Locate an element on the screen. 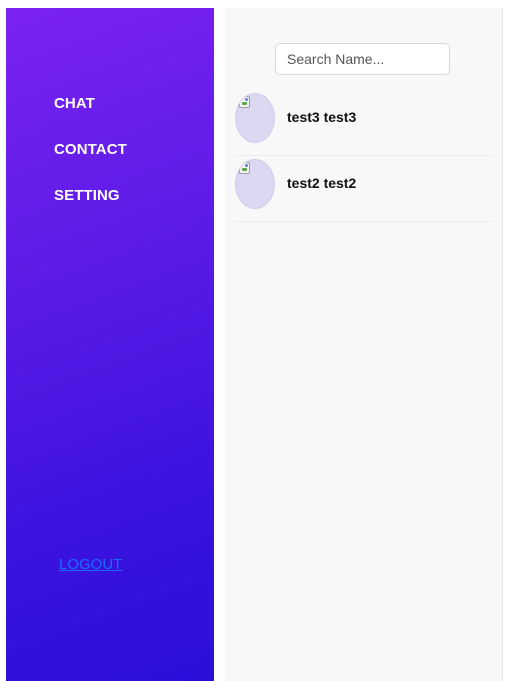 The image size is (509, 681). sidebar-nav: CHAT CONTACT SETTING is located at coordinates (90, 163).